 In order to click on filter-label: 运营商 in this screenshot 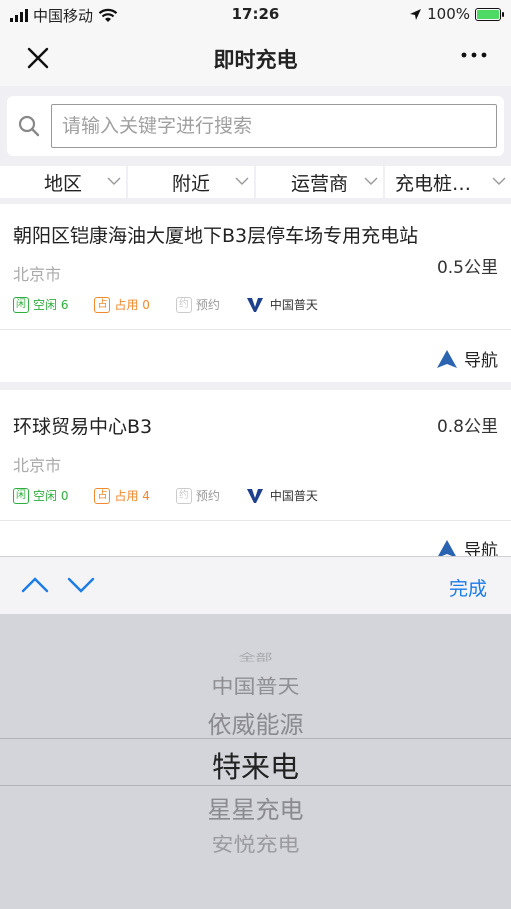, I will do `click(319, 183)`.